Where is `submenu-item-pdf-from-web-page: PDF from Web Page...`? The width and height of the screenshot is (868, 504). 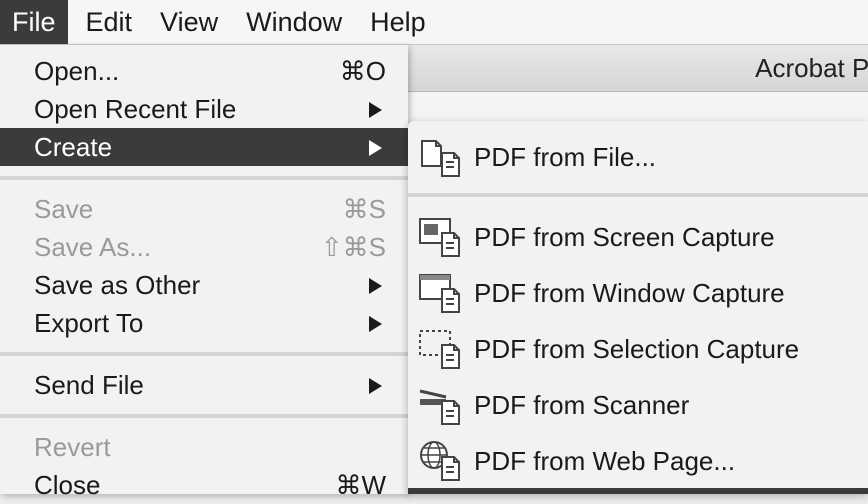 submenu-item-pdf-from-web-page: PDF from Web Page... is located at coordinates (638, 458).